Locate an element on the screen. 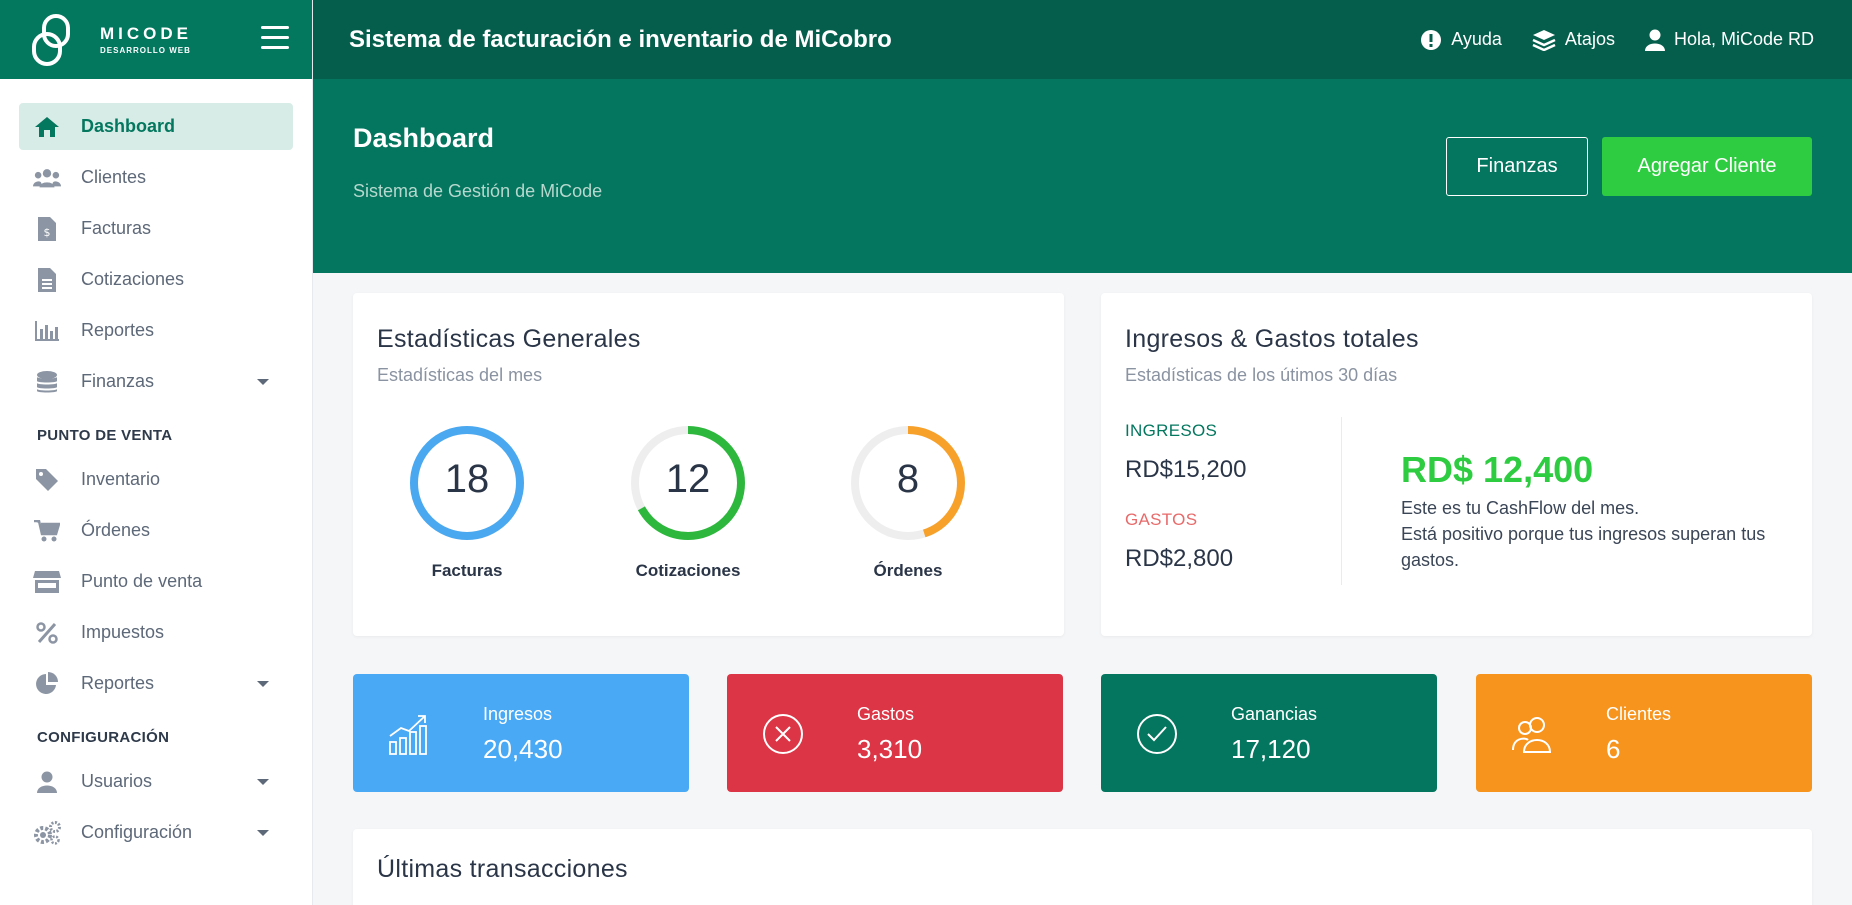 The height and width of the screenshot is (905, 1852). sidebar-item-dashboard: Dashboard is located at coordinates (156, 126).